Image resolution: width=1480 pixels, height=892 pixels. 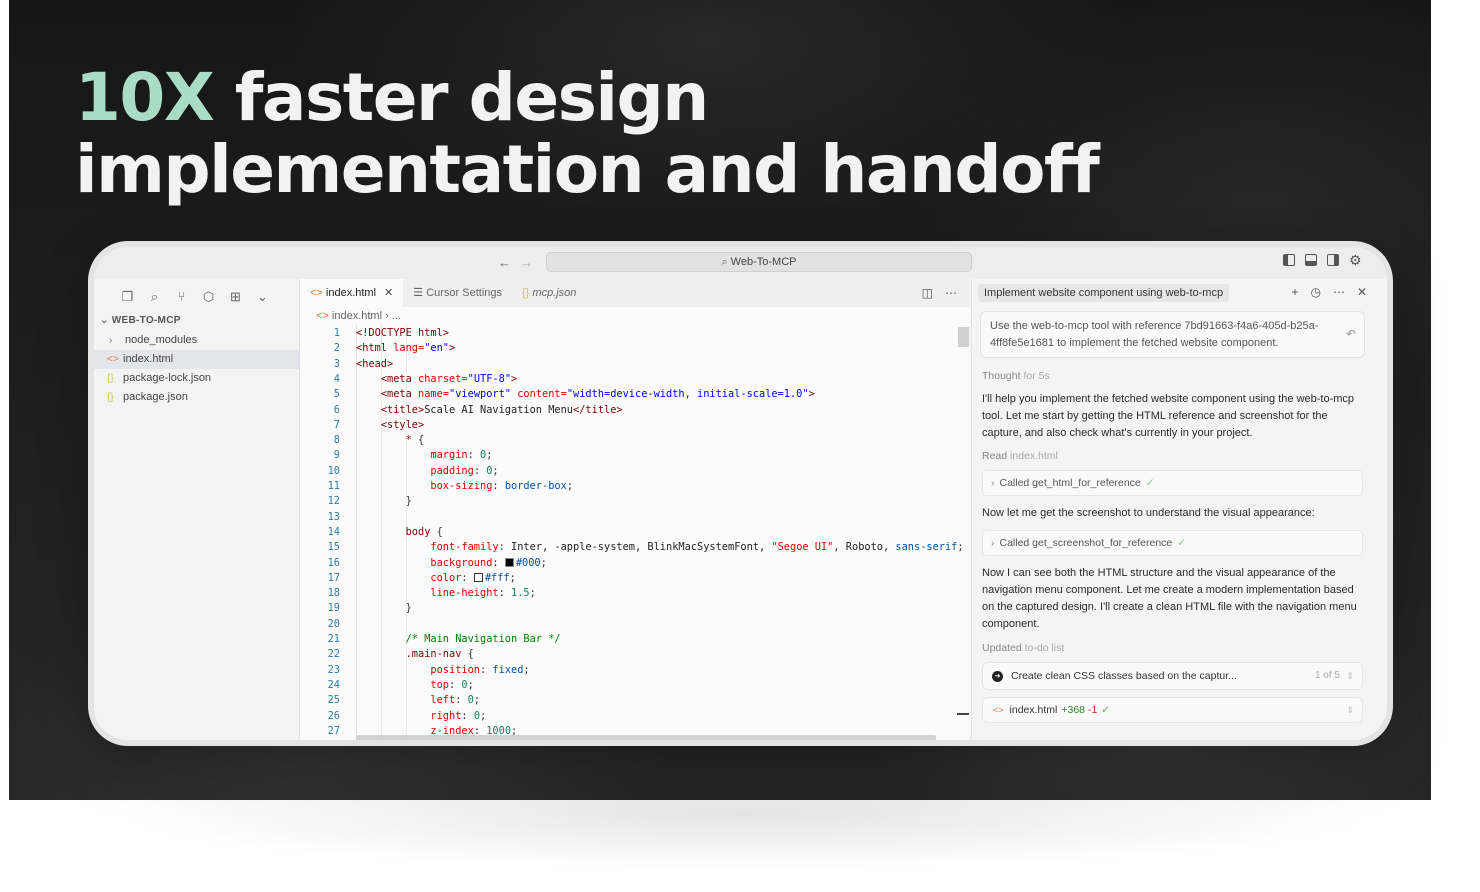 What do you see at coordinates (196, 321) in the screenshot?
I see `explorer-title: ⌄ WEB-TO-MCP` at bounding box center [196, 321].